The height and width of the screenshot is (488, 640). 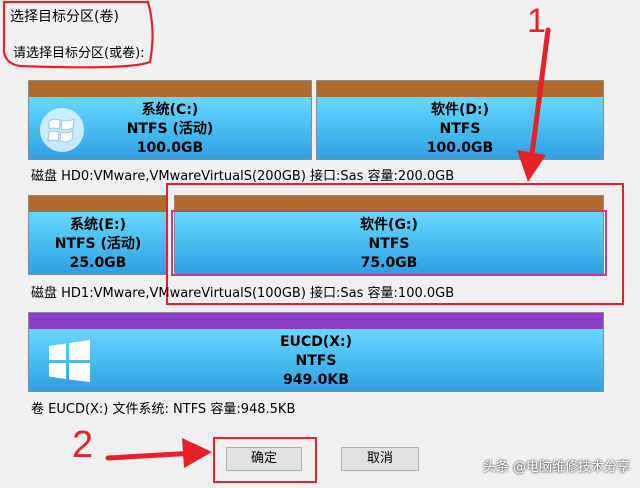 What do you see at coordinates (556, 467) in the screenshot?
I see `watermark: 头条 @电脑维修技术分享` at bounding box center [556, 467].